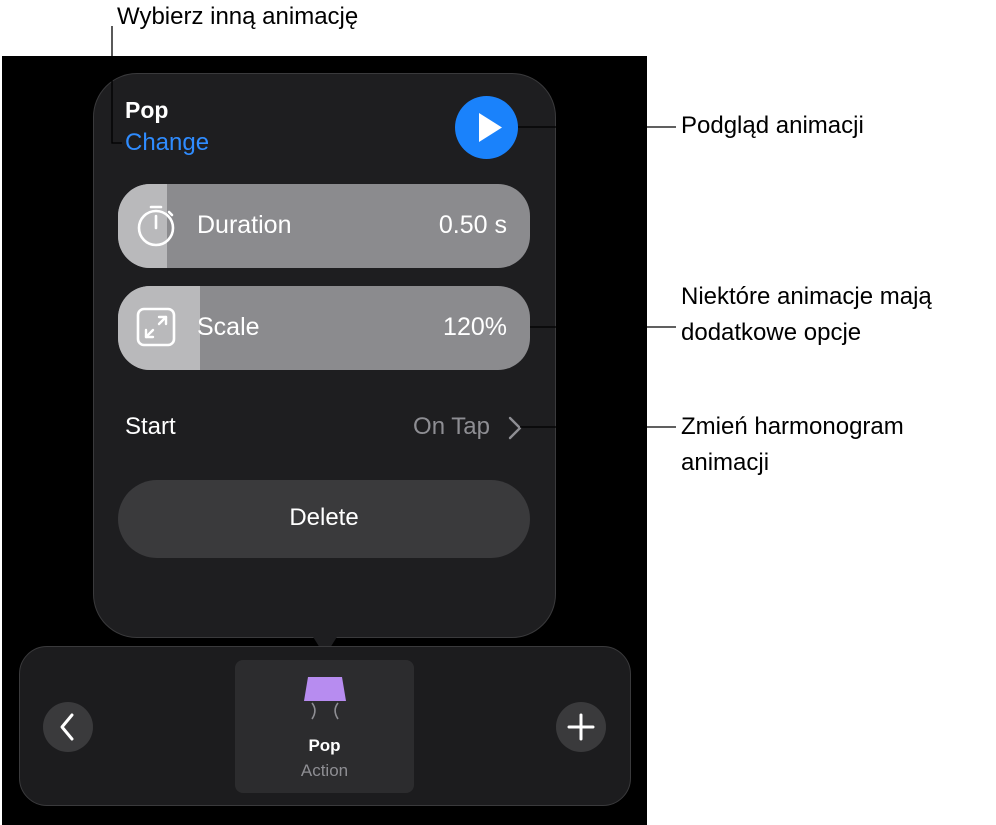 The height and width of the screenshot is (825, 996). I want to click on callout-change-animation: Wybierz inną animację, so click(238, 16).